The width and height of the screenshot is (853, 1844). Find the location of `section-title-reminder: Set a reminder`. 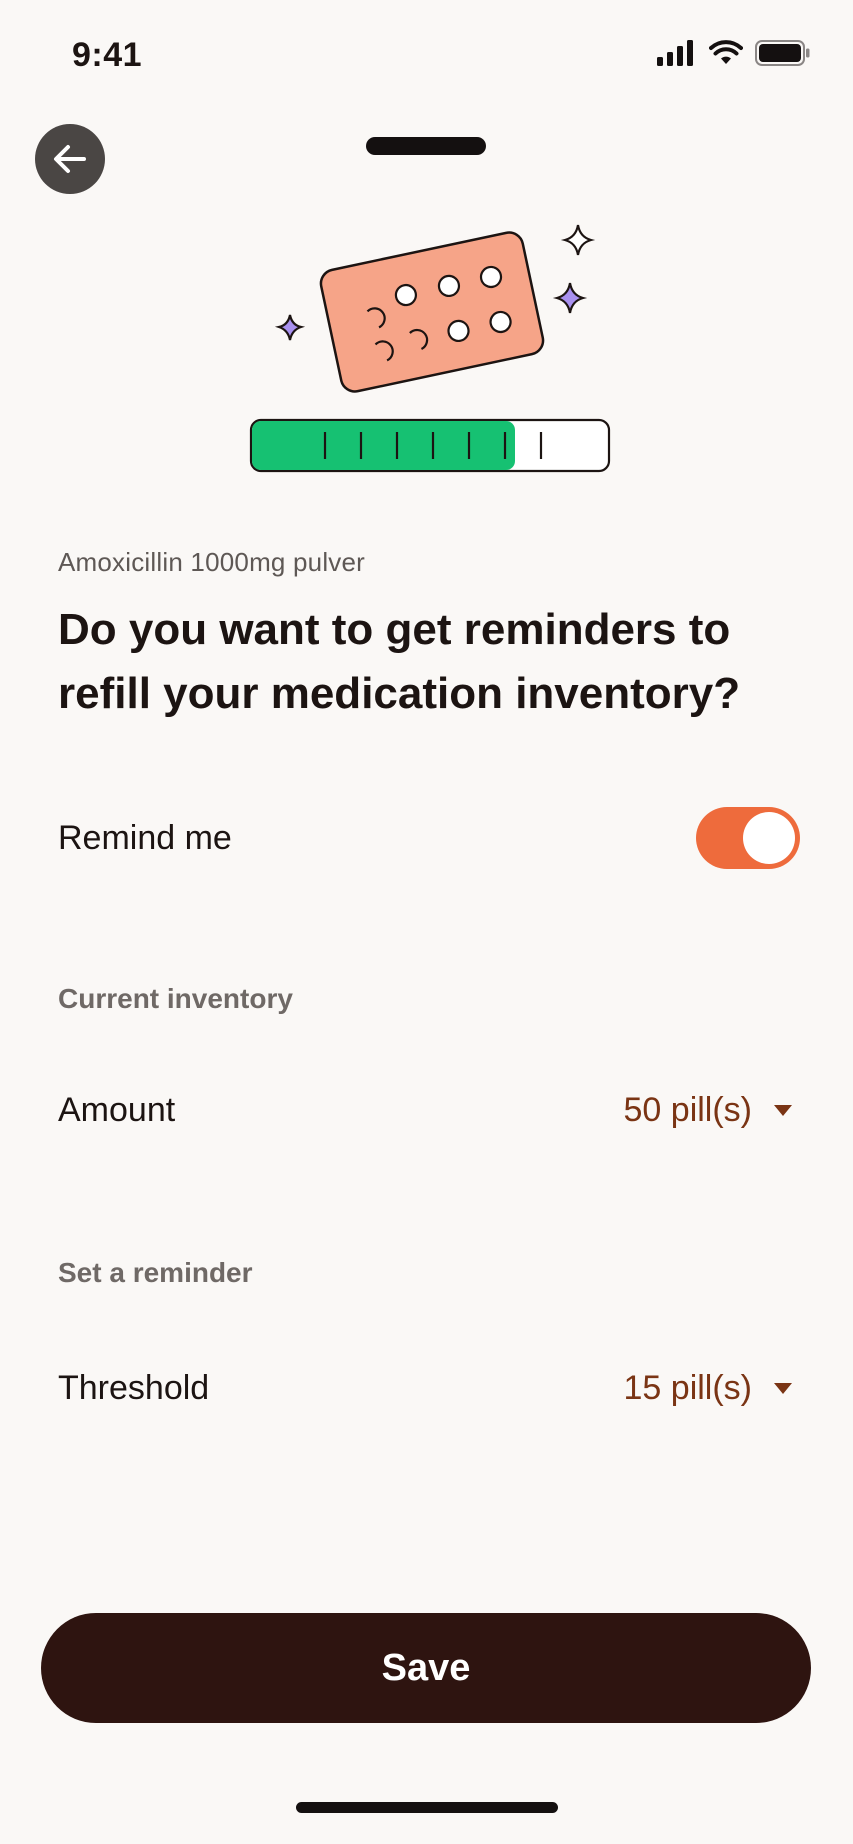

section-title-reminder: Set a reminder is located at coordinates (155, 1272).